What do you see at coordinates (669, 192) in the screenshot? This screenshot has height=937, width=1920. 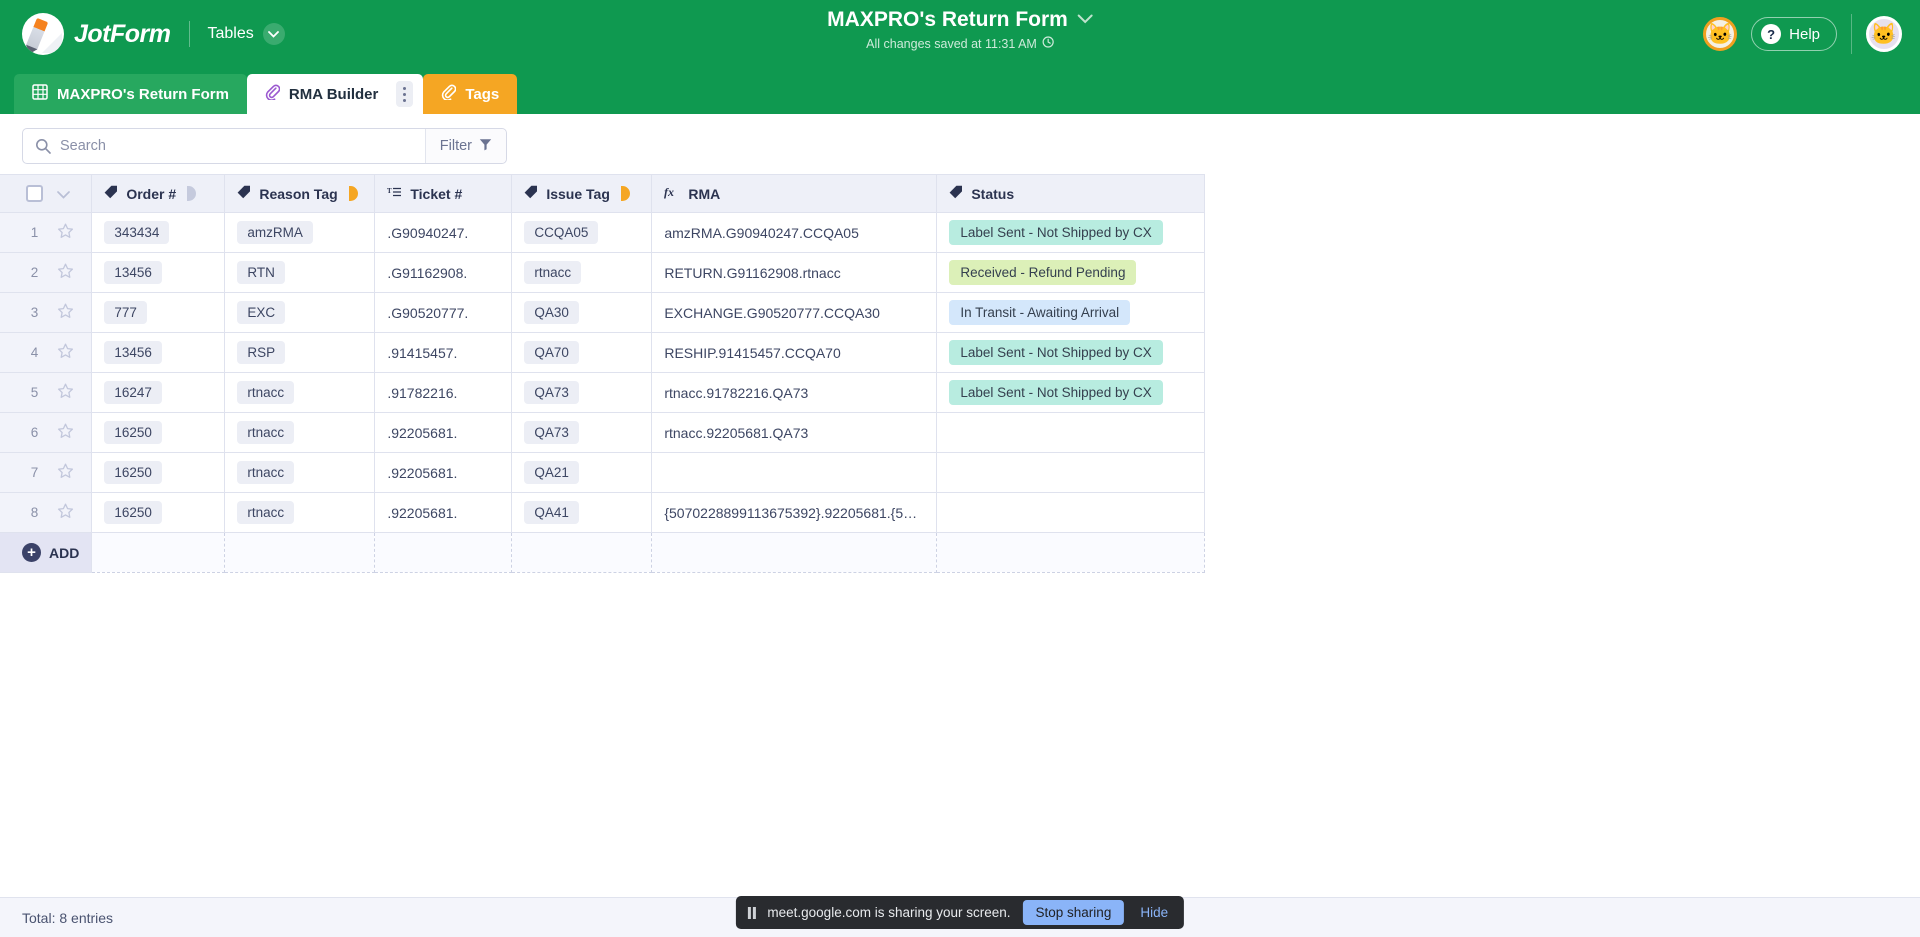 I see `svg-text: fx` at bounding box center [669, 192].